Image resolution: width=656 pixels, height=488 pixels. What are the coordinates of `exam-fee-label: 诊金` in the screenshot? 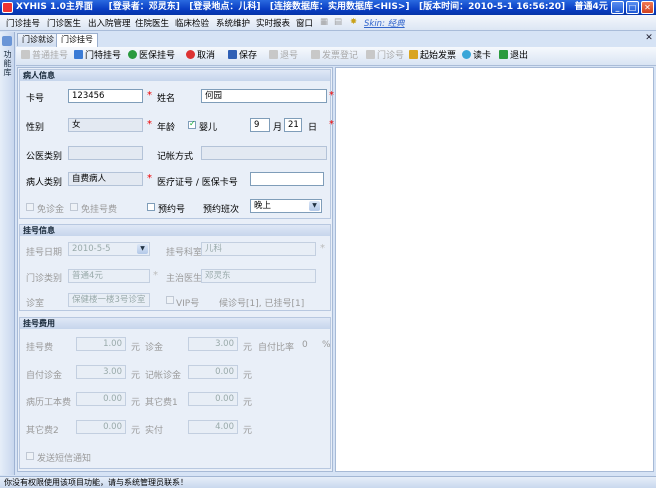 It's located at (154, 348).